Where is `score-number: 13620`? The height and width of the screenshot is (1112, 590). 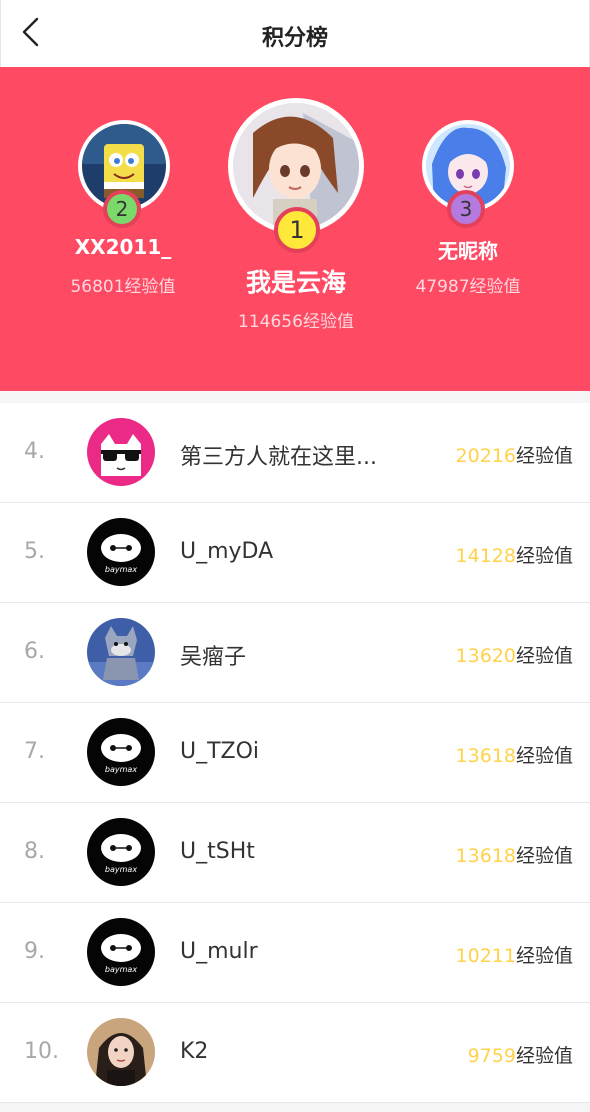
score-number: 13620 is located at coordinates (485, 656).